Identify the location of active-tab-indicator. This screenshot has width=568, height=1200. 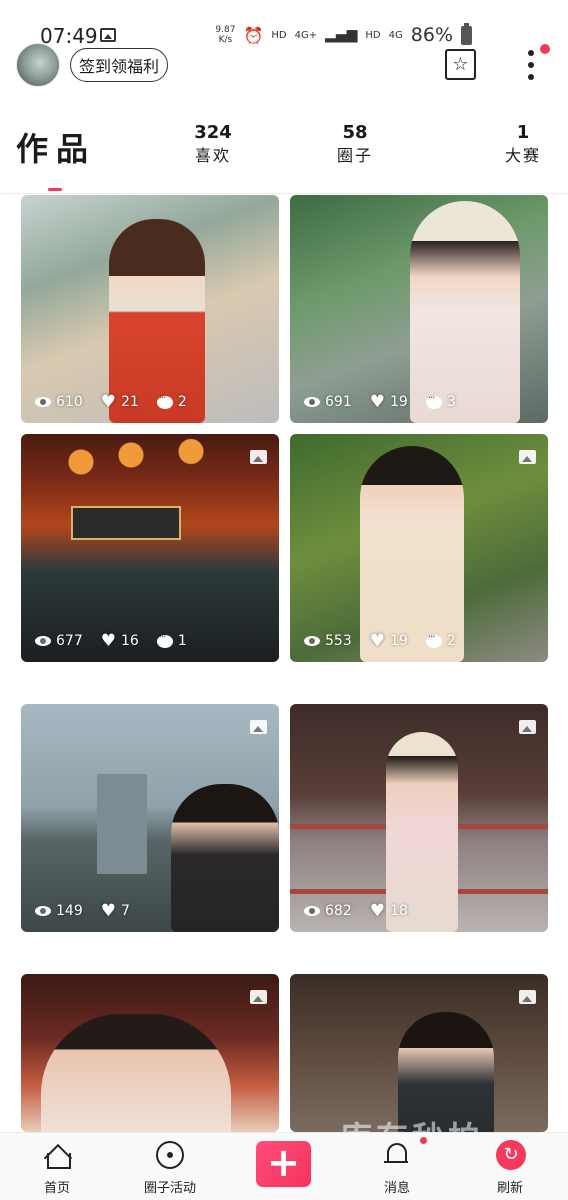
(55, 189).